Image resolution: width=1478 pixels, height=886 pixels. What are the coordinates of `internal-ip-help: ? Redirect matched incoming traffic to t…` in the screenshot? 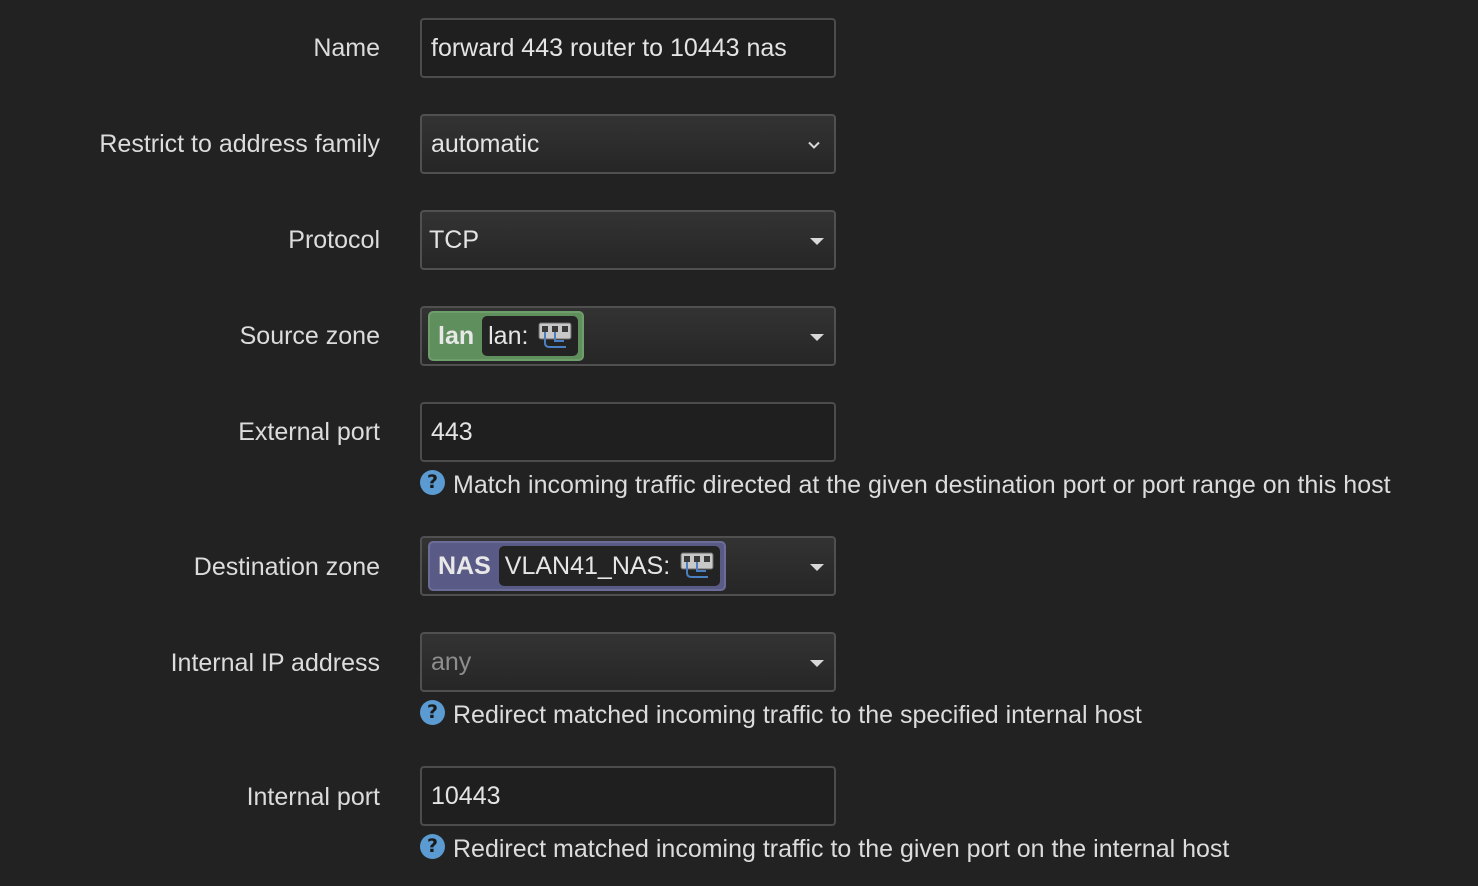 It's located at (781, 714).